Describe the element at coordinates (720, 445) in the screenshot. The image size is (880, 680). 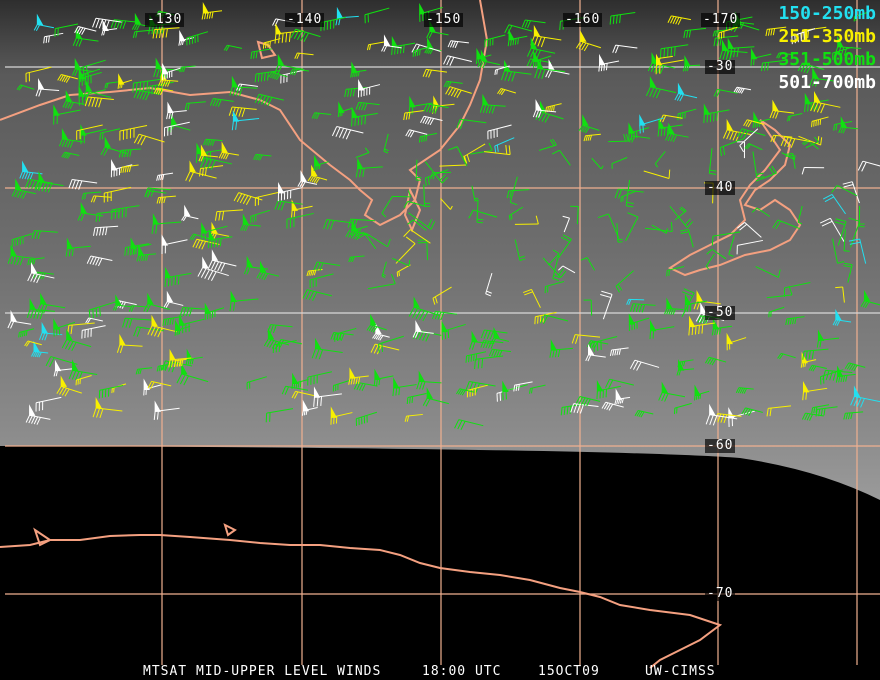
I see `lat-label: -60` at that location.